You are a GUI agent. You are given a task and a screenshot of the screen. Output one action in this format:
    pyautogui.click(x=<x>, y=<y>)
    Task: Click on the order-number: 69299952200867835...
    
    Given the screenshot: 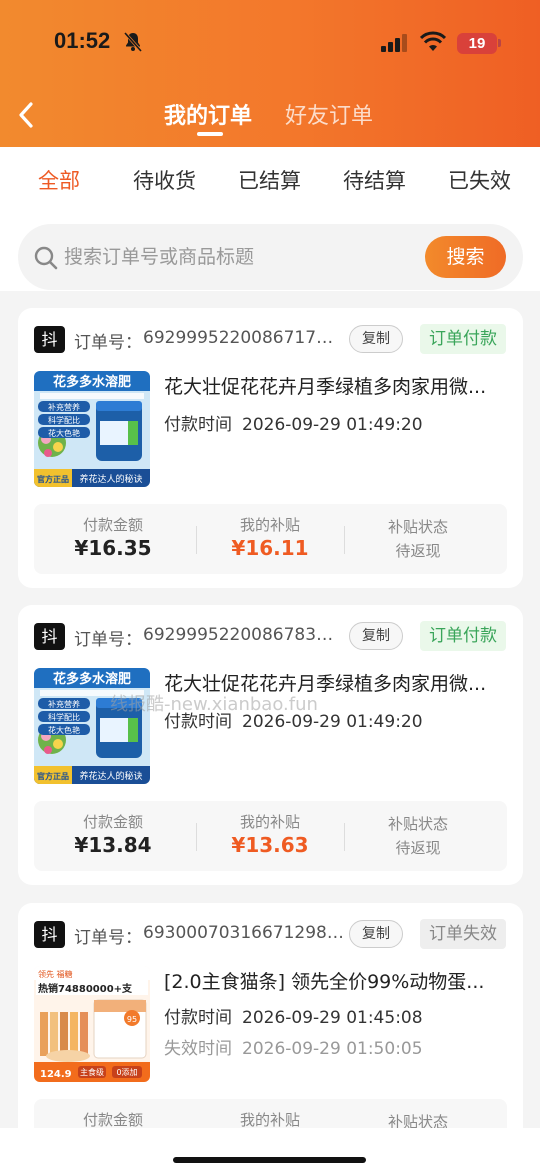 What is the action you would take?
    pyautogui.click(x=243, y=635)
    